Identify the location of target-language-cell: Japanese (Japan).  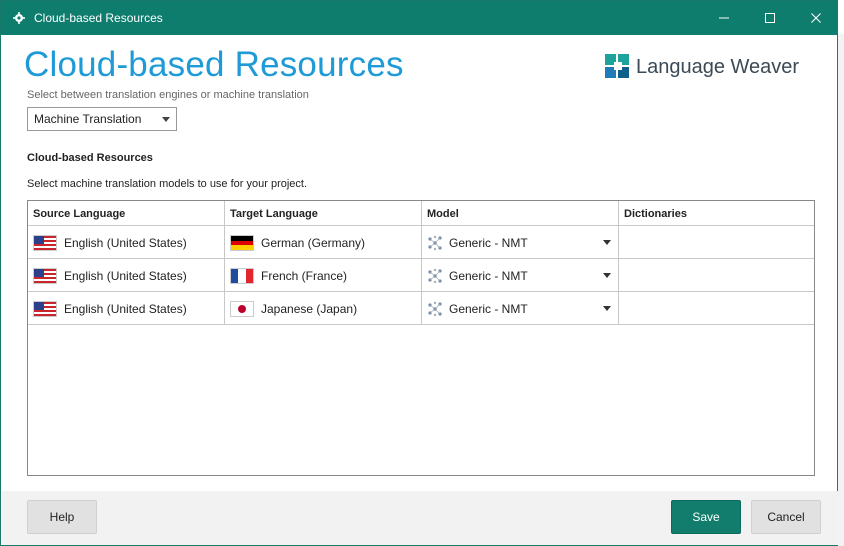
(293, 308).